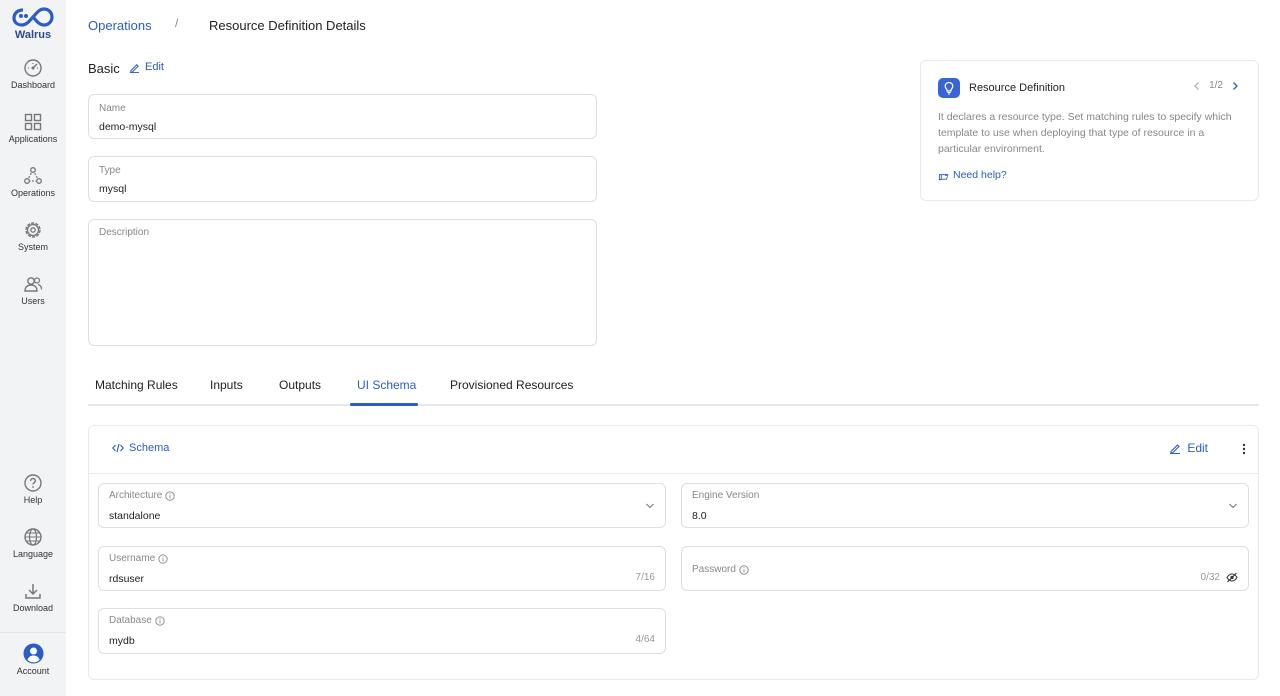 The width and height of the screenshot is (1280, 696). What do you see at coordinates (112, 108) in the screenshot?
I see `name-field-label: Name` at bounding box center [112, 108].